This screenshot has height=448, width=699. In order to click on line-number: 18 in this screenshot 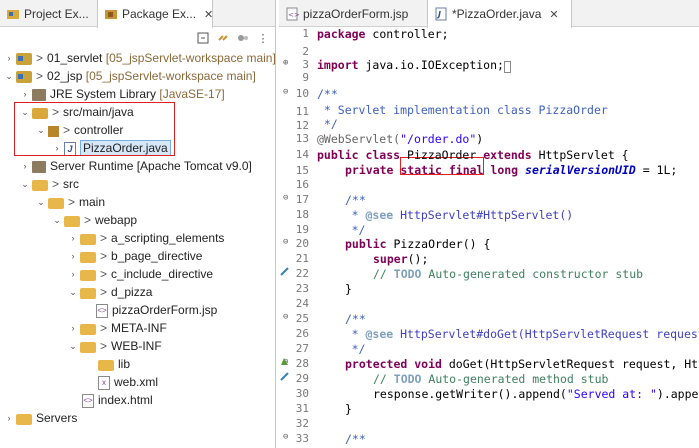, I will do `click(302, 214)`.